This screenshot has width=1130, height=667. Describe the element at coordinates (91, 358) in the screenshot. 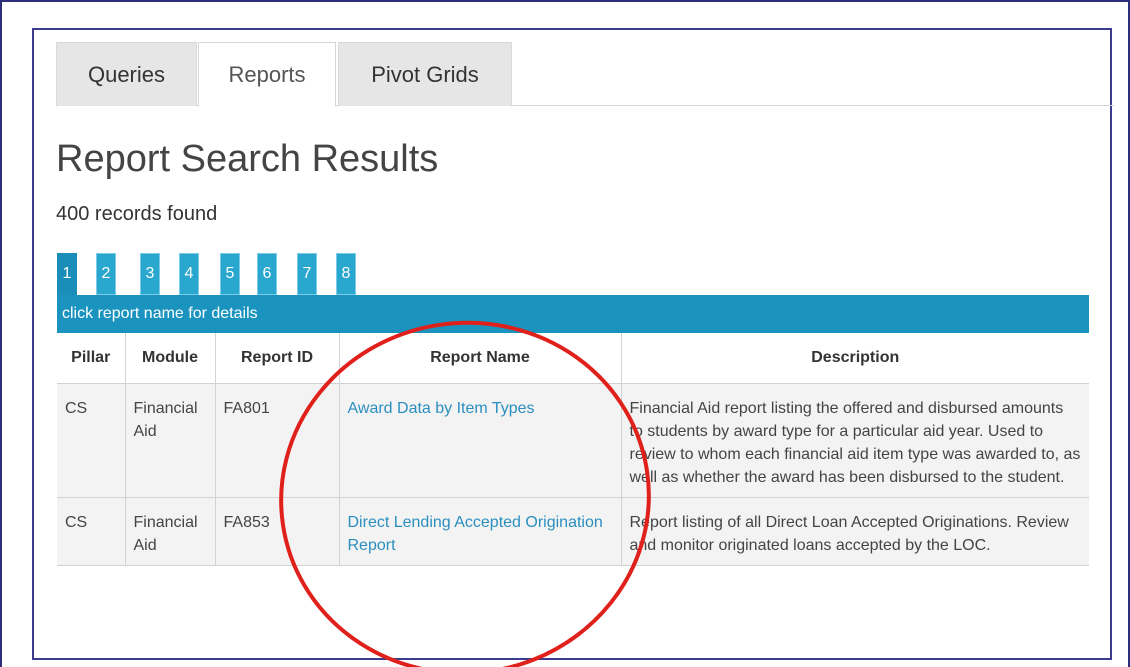

I see `column-header-pillar: Pillar` at that location.